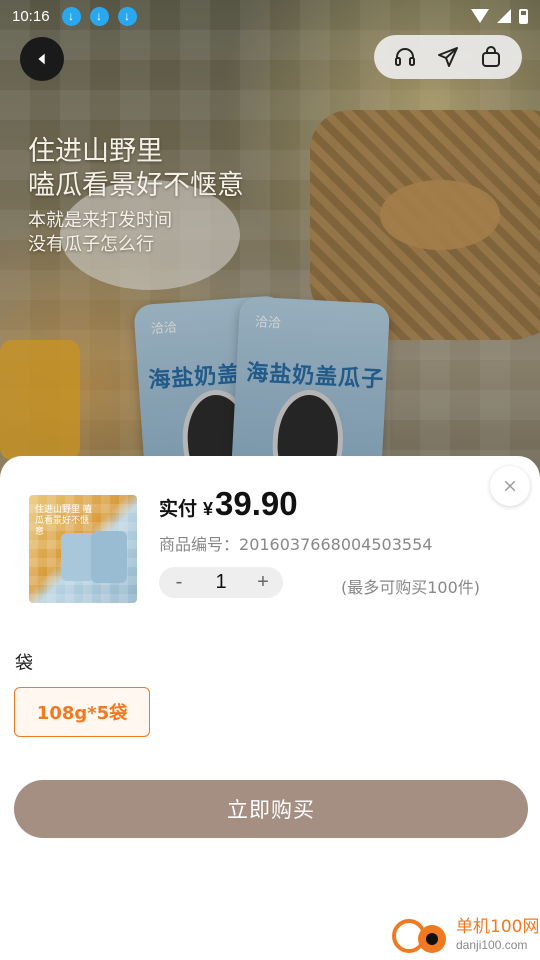  I want to click on hero-slogan: 住进山野里 嗑瓜看景好不惬意 本就是来打发时间 没有瓜子怎么行, so click(136, 196).